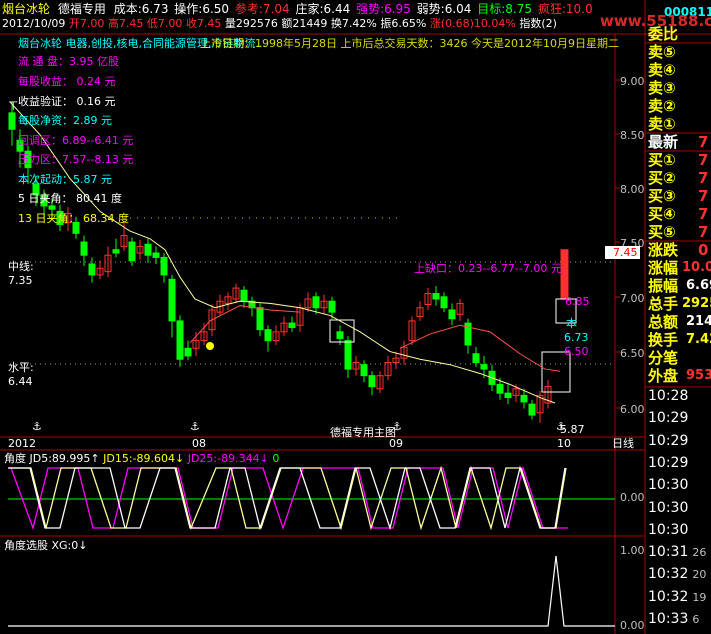 Image resolution: width=711 pixels, height=634 pixels. Describe the element at coordinates (678, 52) in the screenshot. I see `ask-5-row: 卖⑤` at that location.